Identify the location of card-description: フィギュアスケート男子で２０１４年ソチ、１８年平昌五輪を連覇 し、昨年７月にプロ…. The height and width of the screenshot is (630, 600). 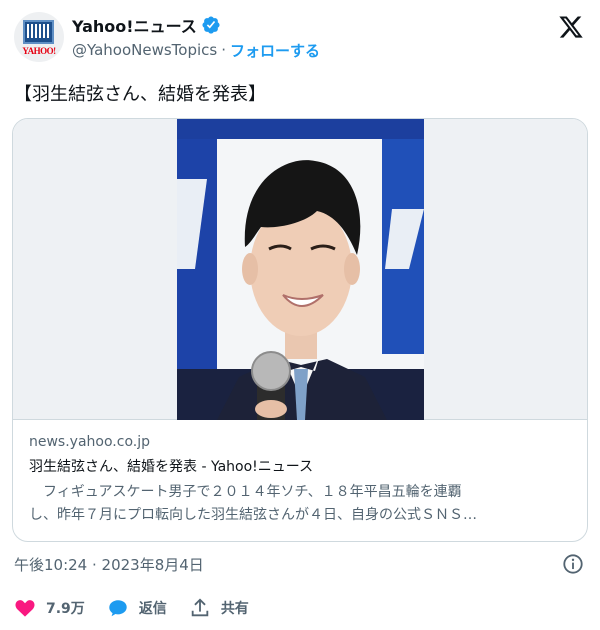
(253, 503).